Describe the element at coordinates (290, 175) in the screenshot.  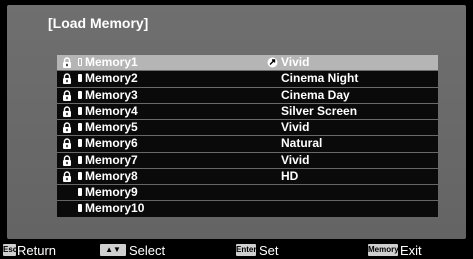
I see `color-mode-label: HD` at that location.